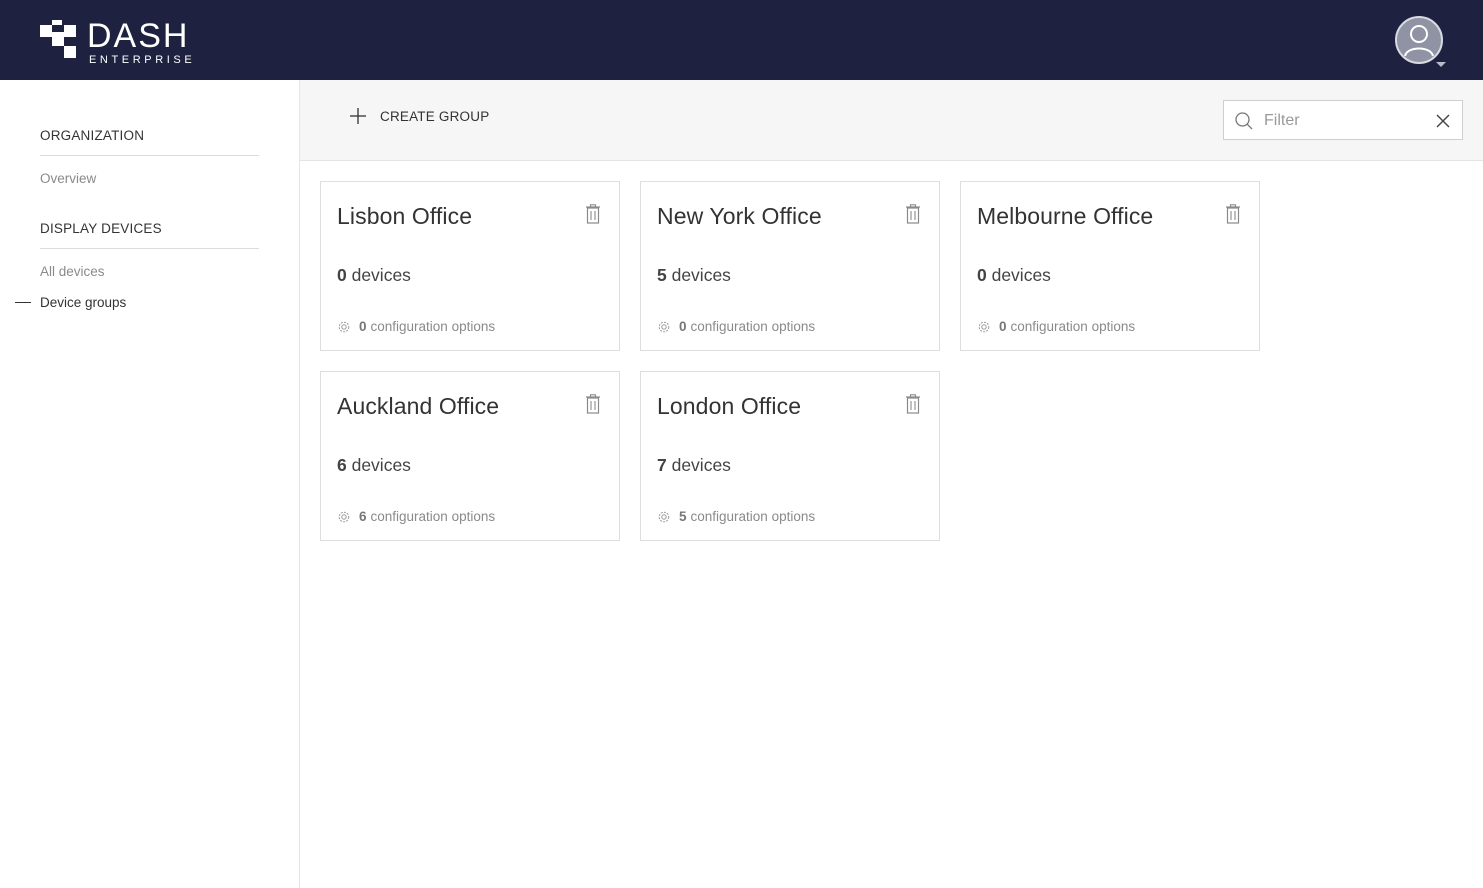  I want to click on sidebar-section-organization: ORGANIZATION, so click(149, 142).